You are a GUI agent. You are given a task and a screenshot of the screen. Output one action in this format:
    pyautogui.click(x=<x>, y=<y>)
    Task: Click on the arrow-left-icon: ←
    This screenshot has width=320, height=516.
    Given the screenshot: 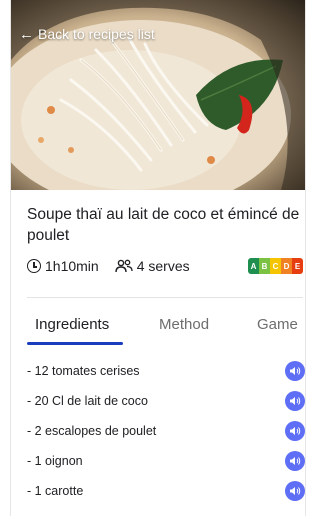 What is the action you would take?
    pyautogui.click(x=26, y=34)
    